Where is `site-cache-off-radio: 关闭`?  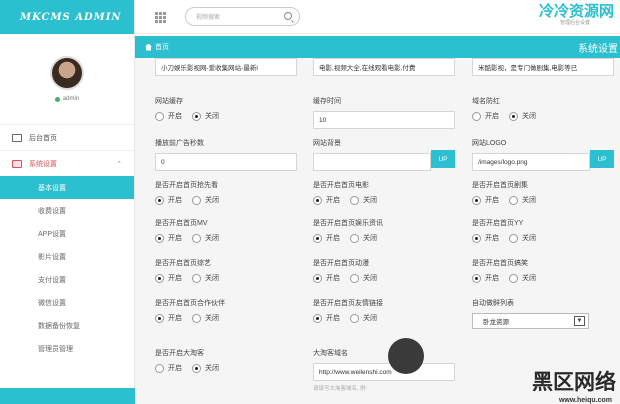
site-cache-off-radio: 关闭 is located at coordinates (205, 116).